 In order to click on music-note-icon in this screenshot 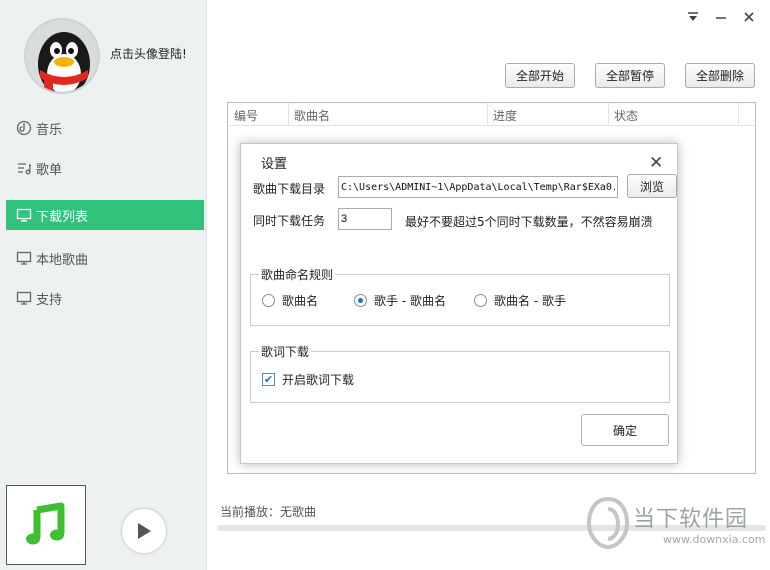, I will do `click(45, 523)`.